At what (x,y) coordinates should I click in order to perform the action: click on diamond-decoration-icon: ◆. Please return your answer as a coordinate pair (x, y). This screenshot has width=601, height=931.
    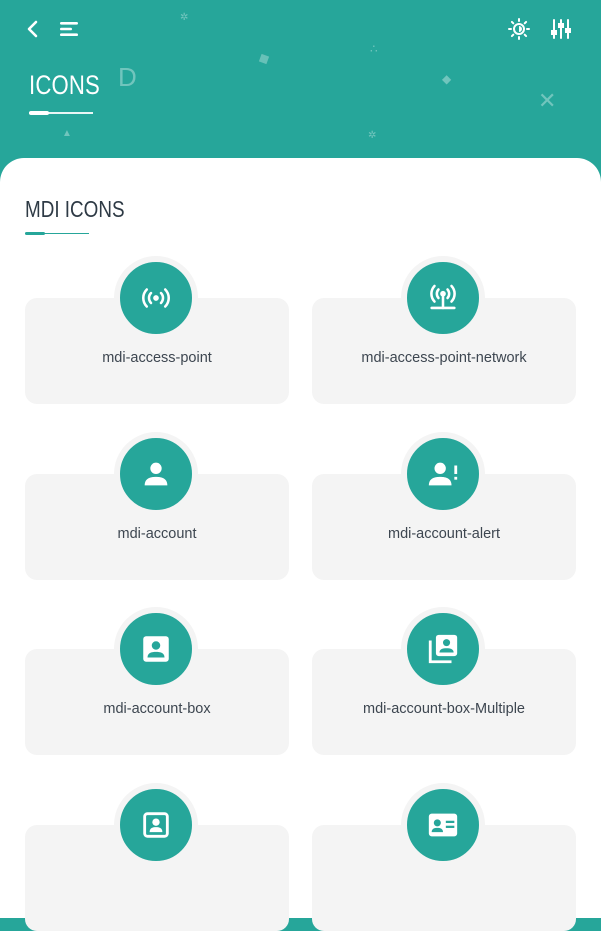
    Looking at the image, I should click on (447, 79).